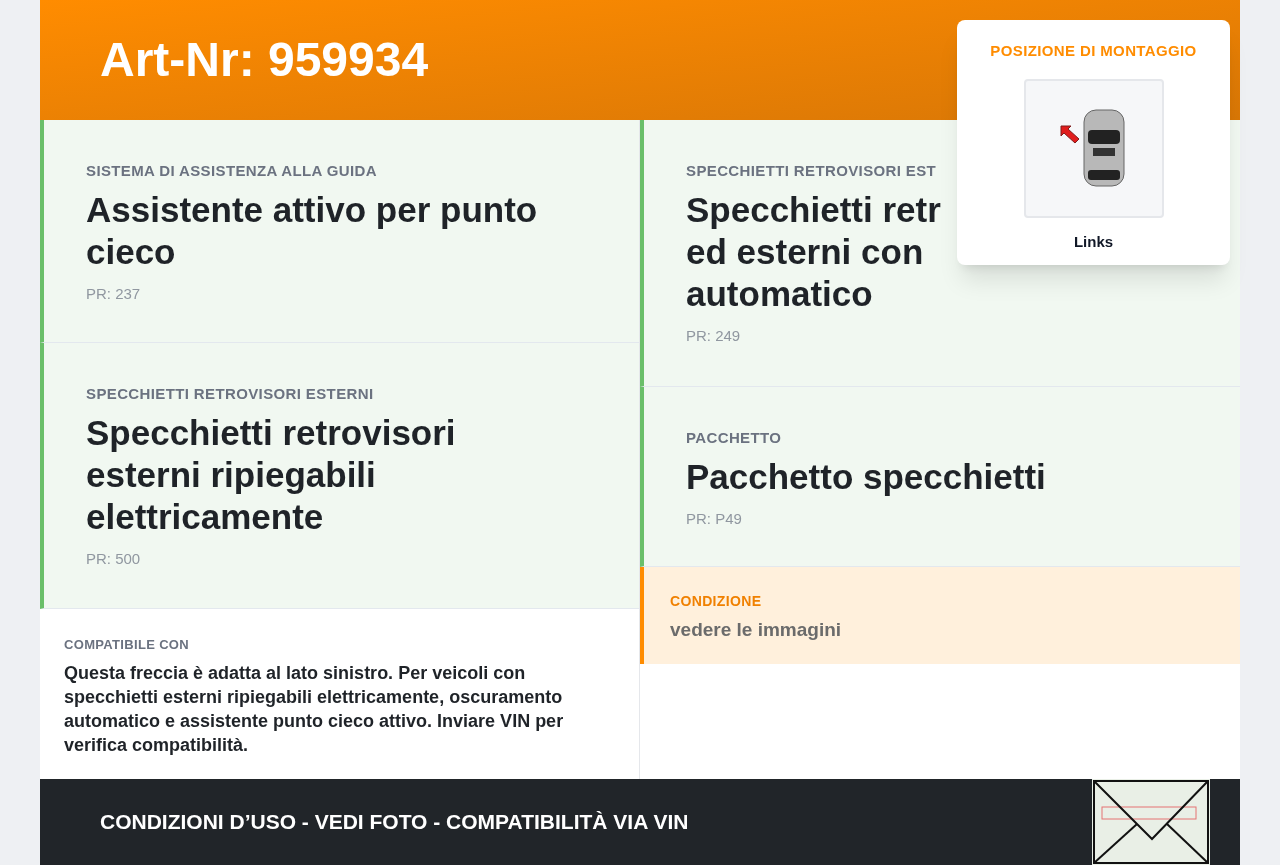  I want to click on mounting-title: POSIZIONE DI MONTAGGIO, so click(1093, 51).